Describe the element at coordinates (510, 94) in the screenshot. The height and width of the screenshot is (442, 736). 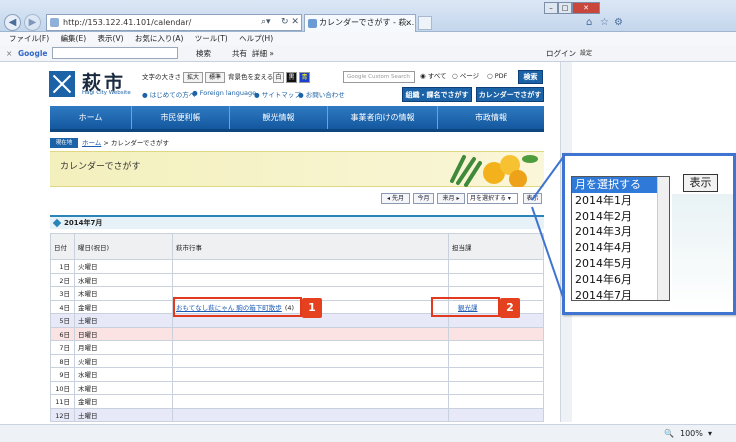
I see `calendar-search-button: カレンダーでさがす` at that location.